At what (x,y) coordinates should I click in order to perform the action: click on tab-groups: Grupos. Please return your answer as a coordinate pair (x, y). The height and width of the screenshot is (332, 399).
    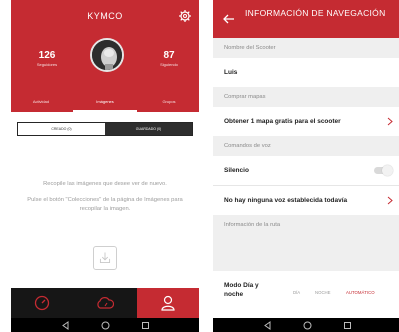
    Looking at the image, I should click on (169, 104).